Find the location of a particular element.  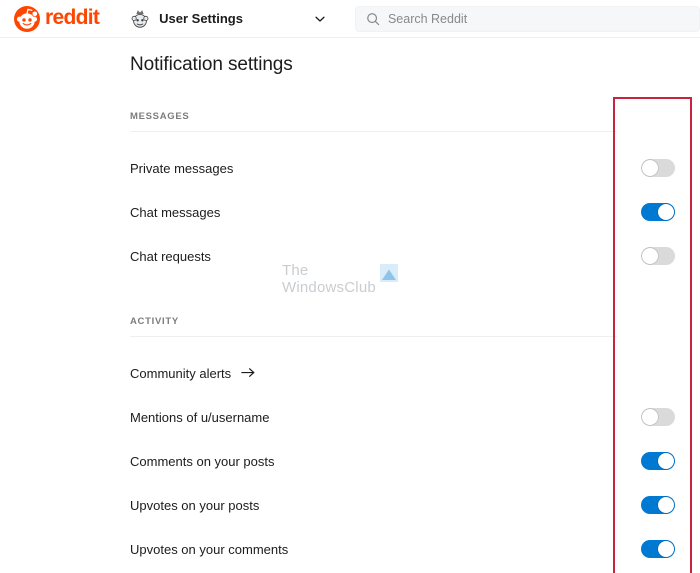

search-icon is located at coordinates (373, 19).